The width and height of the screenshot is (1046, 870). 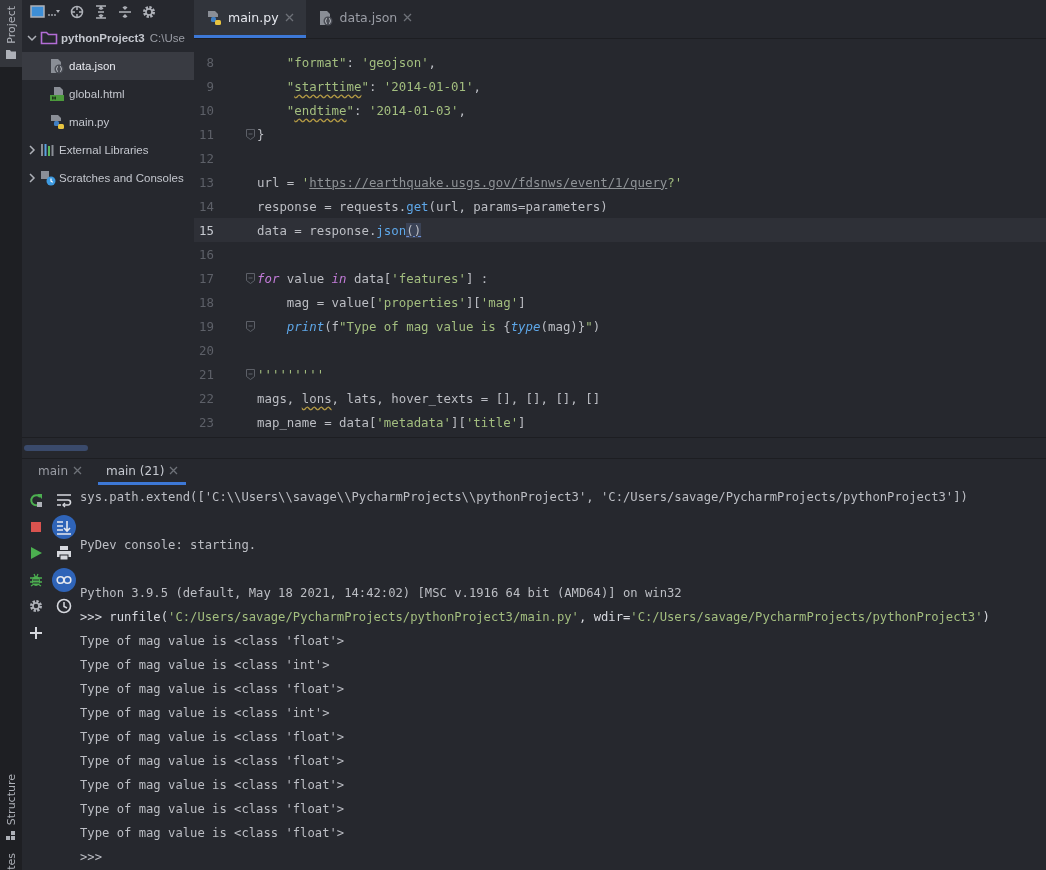 I want to click on line-number: 21, so click(x=206, y=374).